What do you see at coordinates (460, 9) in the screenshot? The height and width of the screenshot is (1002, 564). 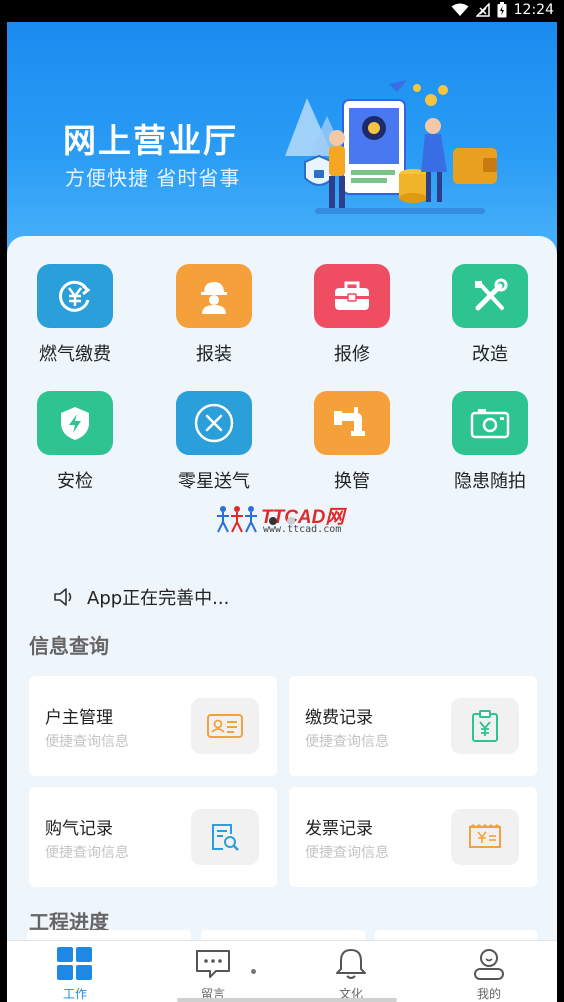 I see `wifi-icon` at bounding box center [460, 9].